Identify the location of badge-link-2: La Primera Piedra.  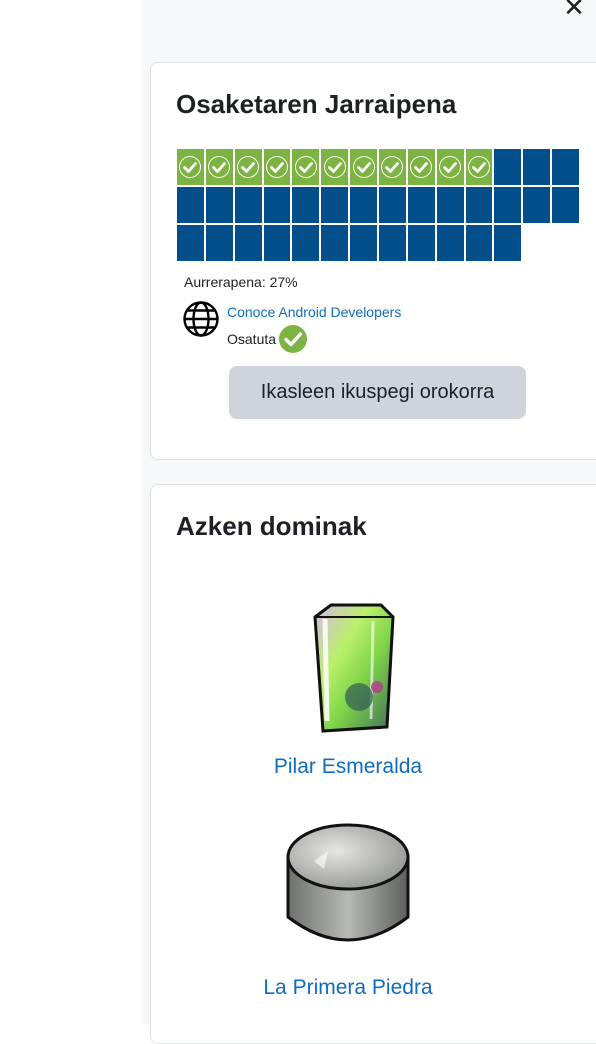
(348, 988).